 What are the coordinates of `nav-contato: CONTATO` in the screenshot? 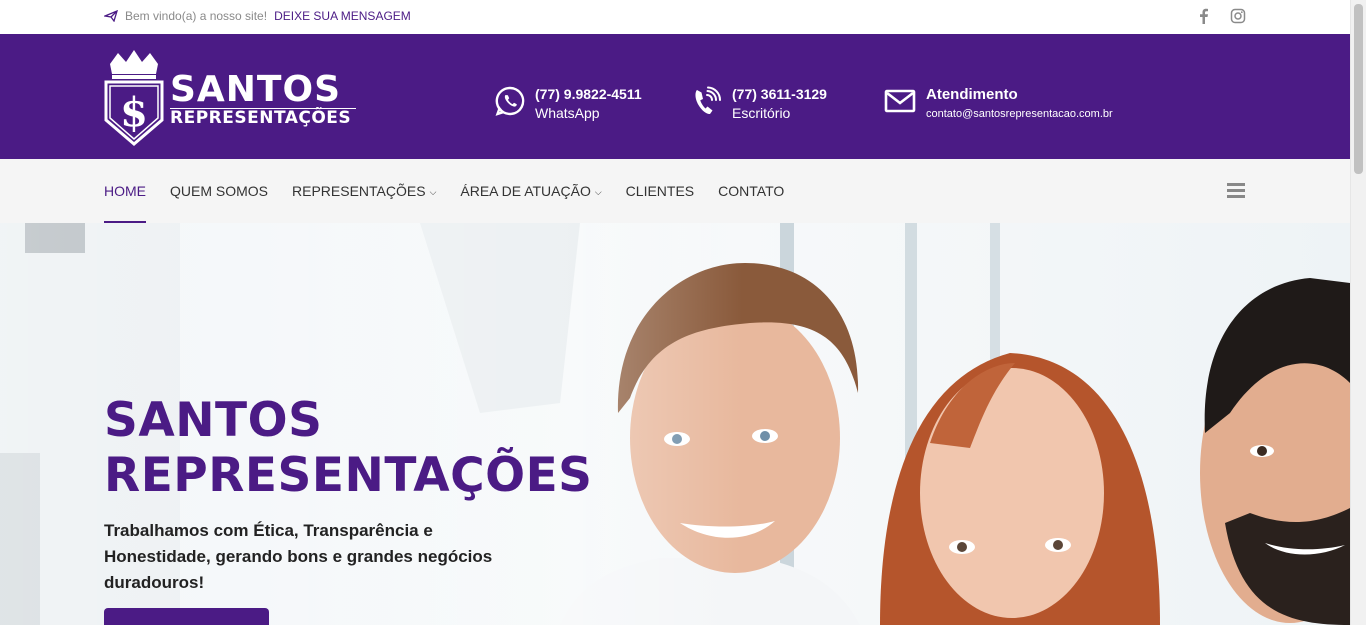 It's located at (751, 191).